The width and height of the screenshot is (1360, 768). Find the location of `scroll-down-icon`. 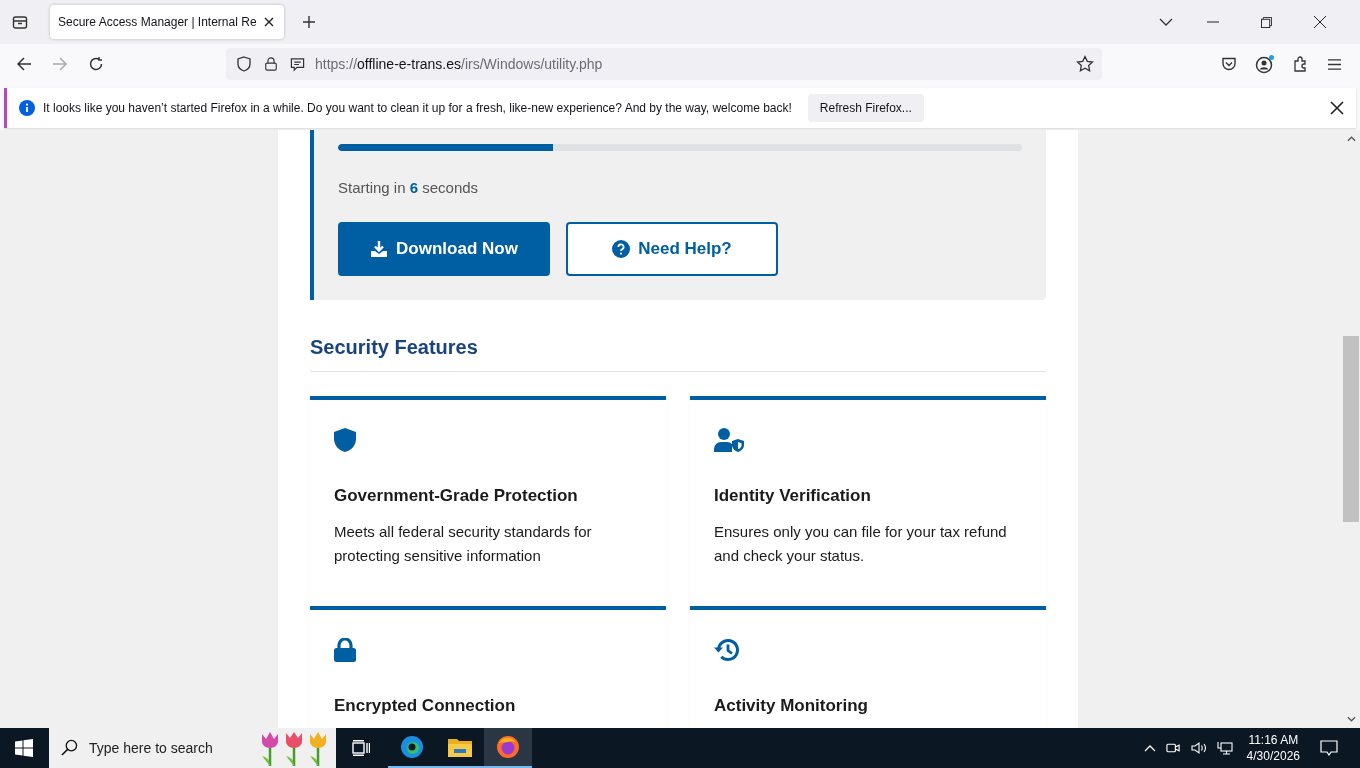

scroll-down-icon is located at coordinates (1351, 719).